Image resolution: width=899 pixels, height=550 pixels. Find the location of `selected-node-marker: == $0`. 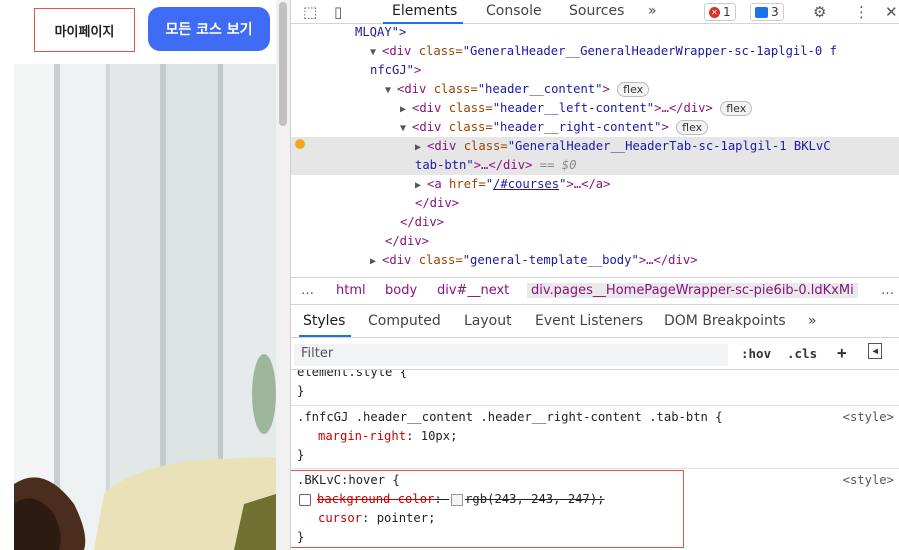

selected-node-marker: == $0 is located at coordinates (558, 165).